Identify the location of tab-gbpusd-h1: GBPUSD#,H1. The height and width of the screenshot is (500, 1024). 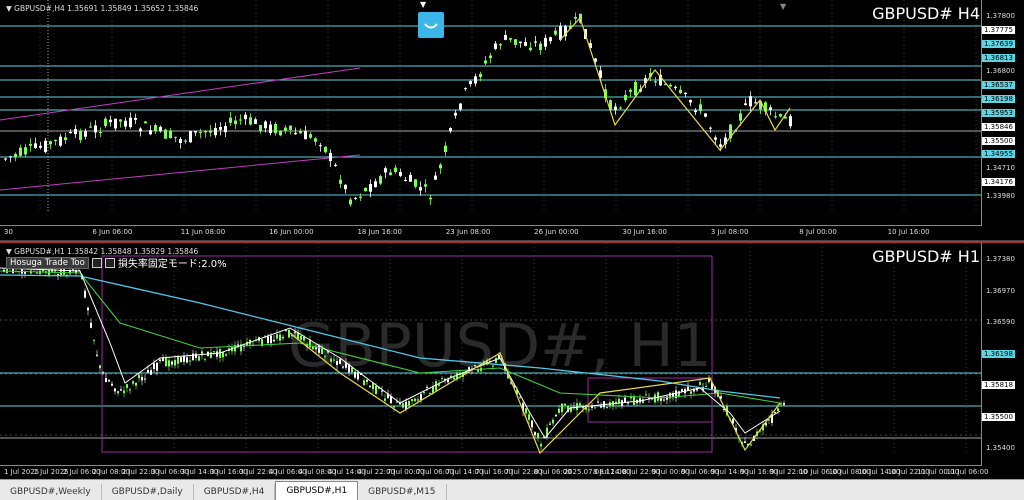
(317, 490).